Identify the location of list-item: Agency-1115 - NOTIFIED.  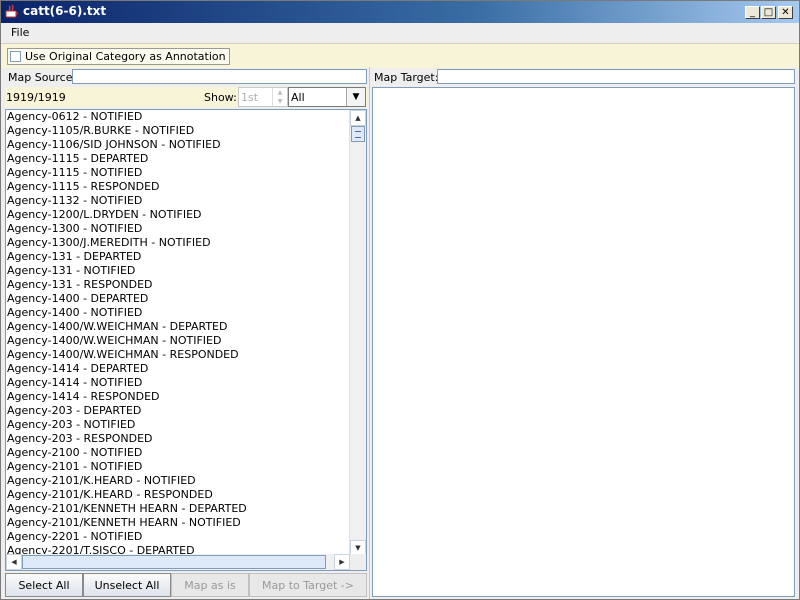
(178, 173).